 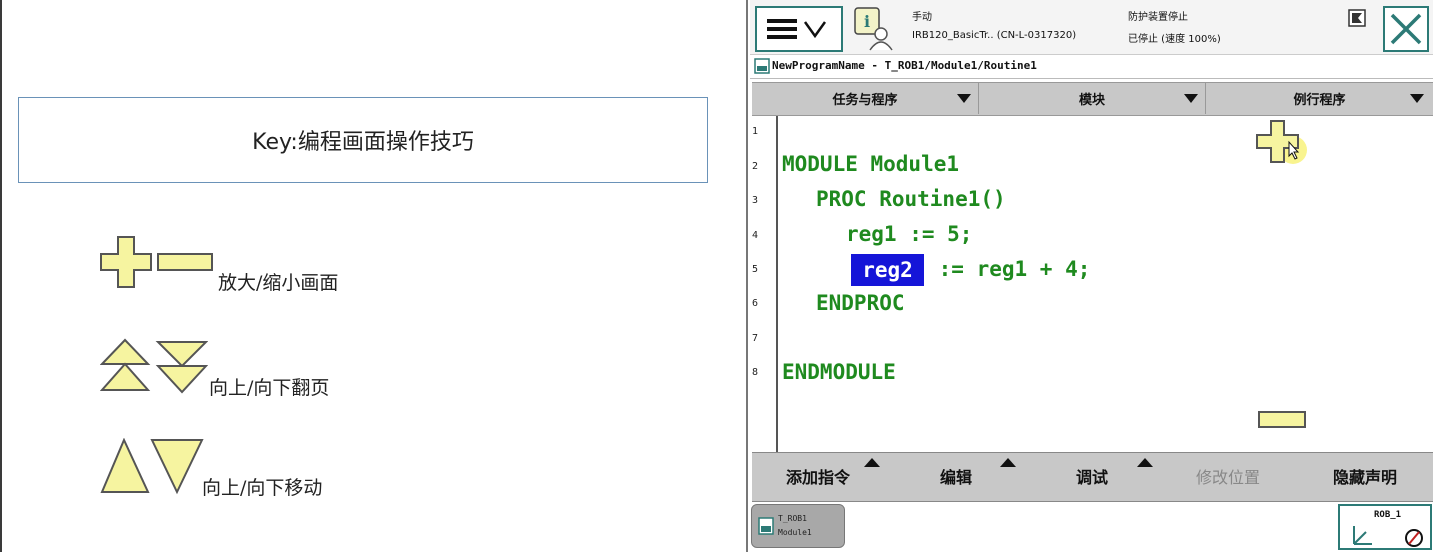 I want to click on tab-label: 任务与程序, so click(x=865, y=100).